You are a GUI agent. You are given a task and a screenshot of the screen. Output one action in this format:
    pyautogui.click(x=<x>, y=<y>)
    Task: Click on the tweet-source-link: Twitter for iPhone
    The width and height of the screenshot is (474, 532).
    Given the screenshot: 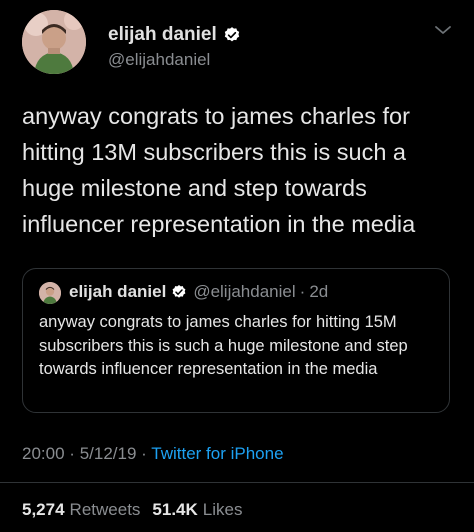 What is the action you would take?
    pyautogui.click(x=217, y=453)
    